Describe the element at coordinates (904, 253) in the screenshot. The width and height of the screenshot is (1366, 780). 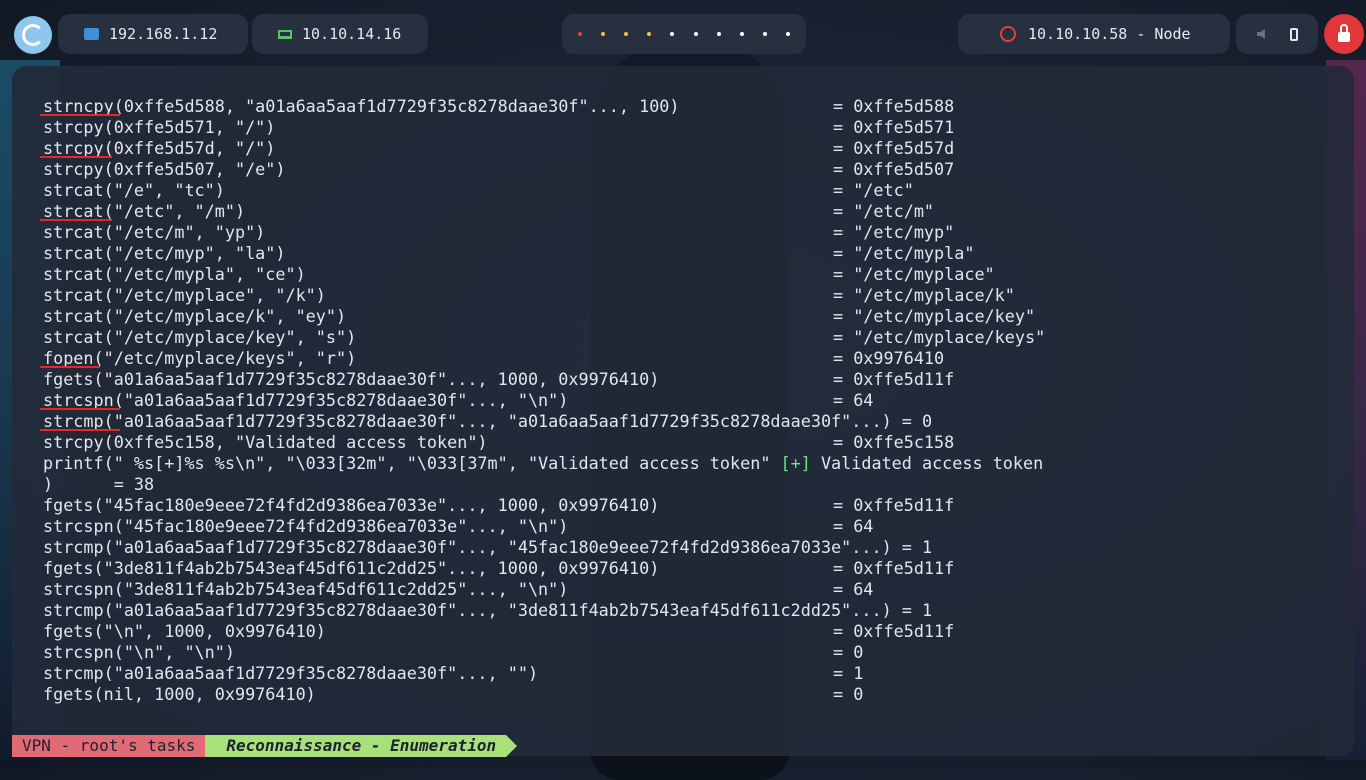
I see `return-value: = "/etc/mypla"` at that location.